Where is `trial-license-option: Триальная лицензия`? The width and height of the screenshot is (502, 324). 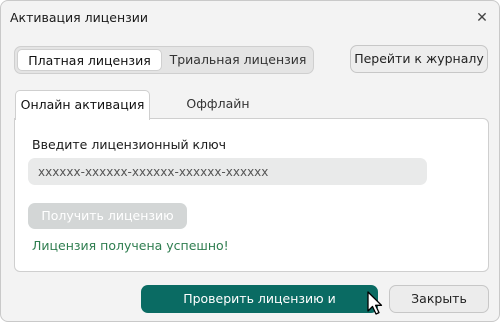
trial-license-option: Триальная лицензия is located at coordinates (238, 60).